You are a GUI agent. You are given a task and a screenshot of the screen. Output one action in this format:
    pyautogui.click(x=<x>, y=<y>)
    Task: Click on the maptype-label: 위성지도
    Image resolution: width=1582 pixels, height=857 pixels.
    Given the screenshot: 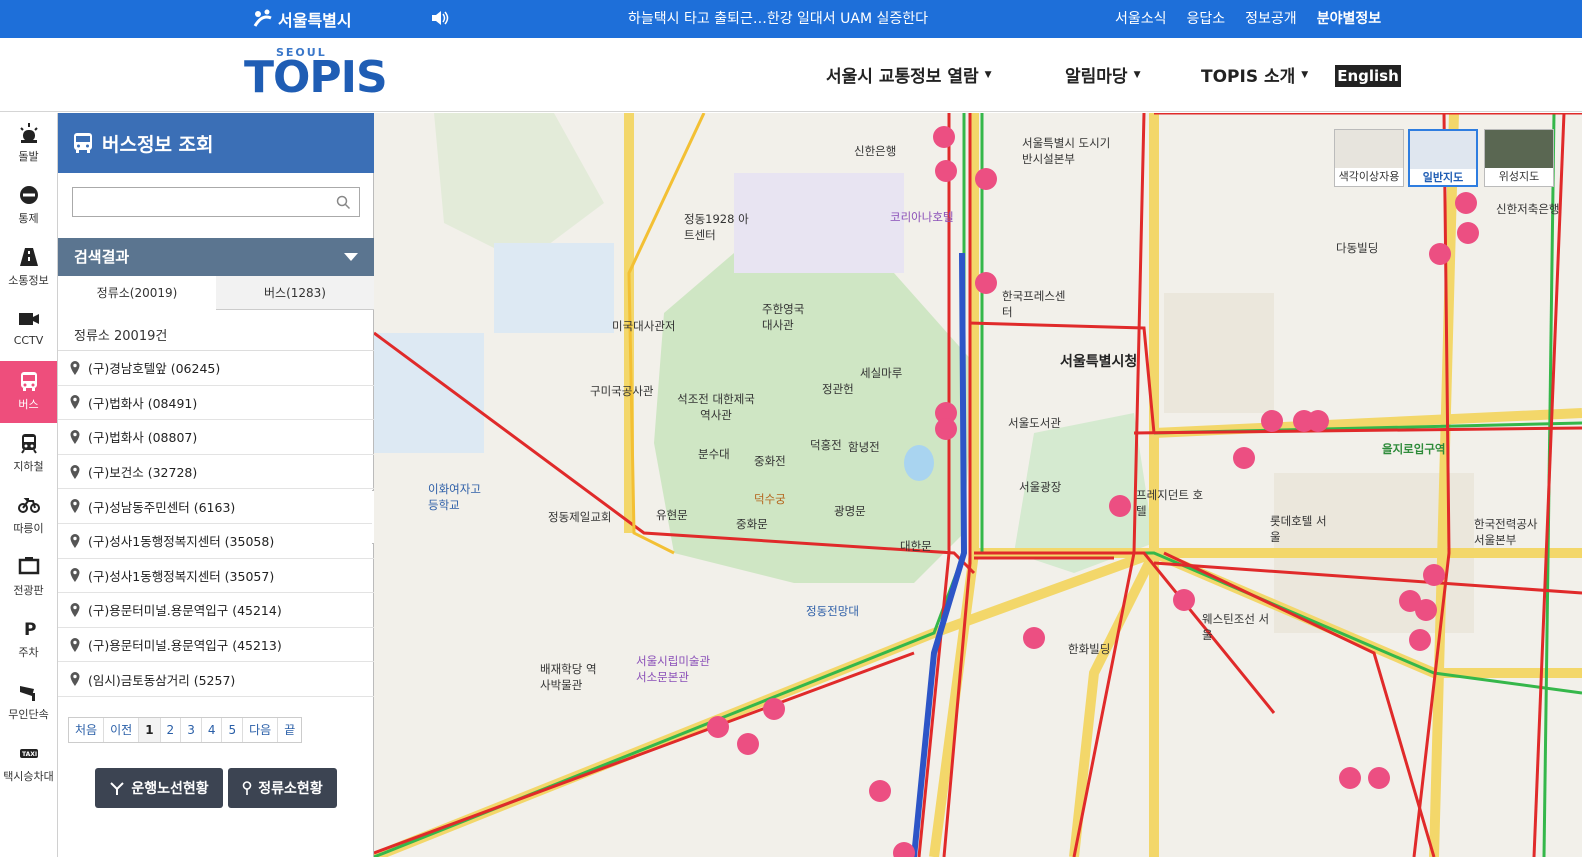 What is the action you would take?
    pyautogui.click(x=1519, y=176)
    